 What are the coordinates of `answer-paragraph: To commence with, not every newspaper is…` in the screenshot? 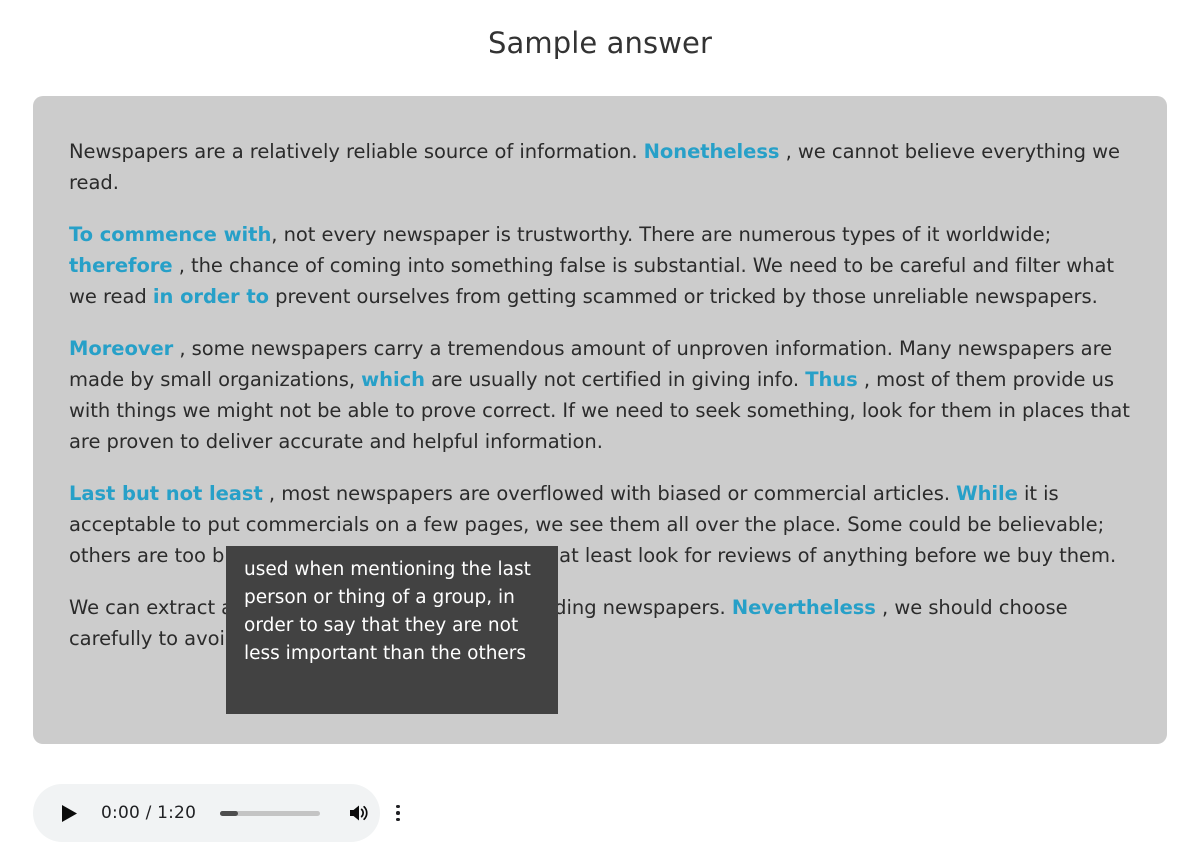 It's located at (600, 265).